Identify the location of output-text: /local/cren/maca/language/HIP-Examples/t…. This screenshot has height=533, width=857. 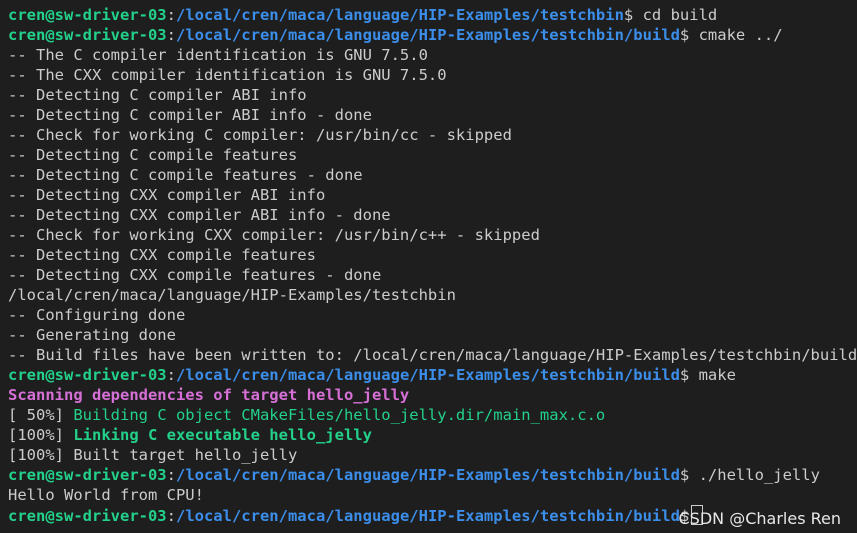
(232, 295).